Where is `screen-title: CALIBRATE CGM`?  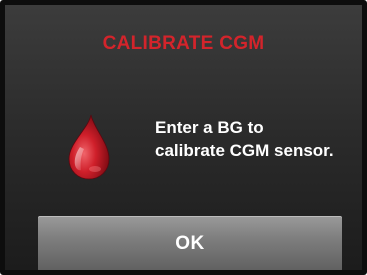 screen-title: CALIBRATE CGM is located at coordinates (183, 43).